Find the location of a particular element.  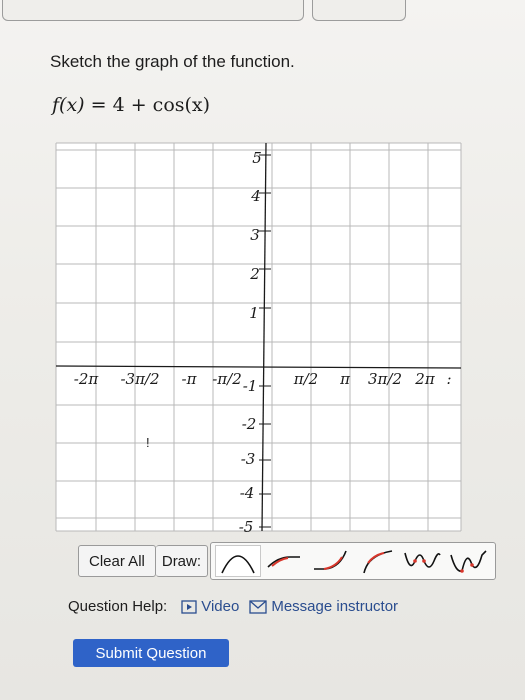

x-tick-label: π/2 is located at coordinates (305, 379).